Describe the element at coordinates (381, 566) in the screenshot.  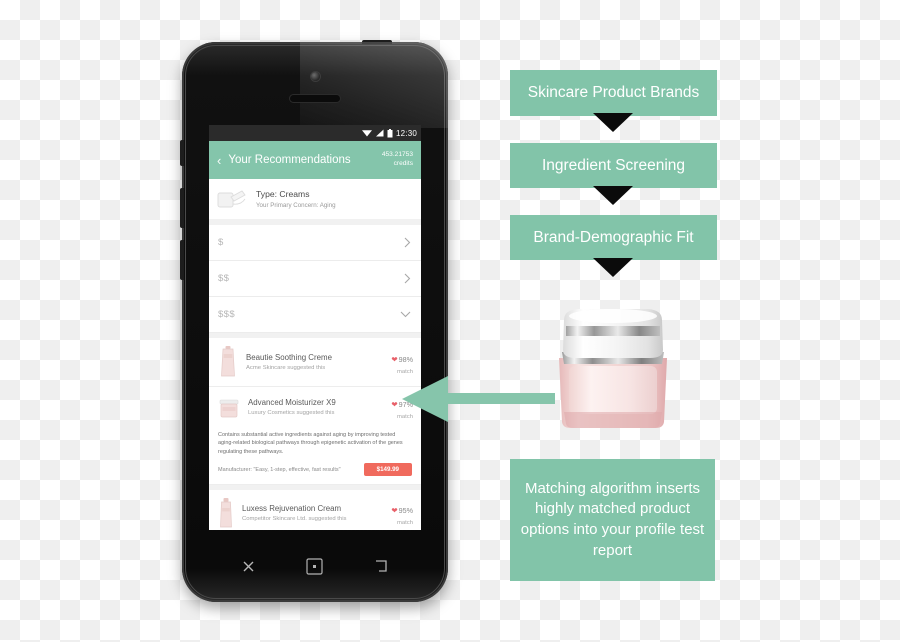
I see `recents-button` at that location.